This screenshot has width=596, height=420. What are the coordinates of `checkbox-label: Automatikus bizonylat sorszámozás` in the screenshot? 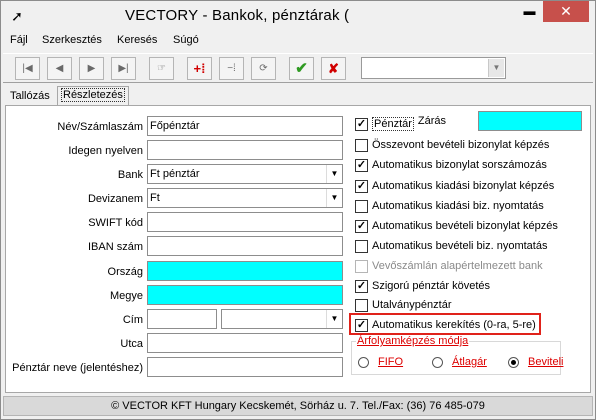 It's located at (459, 165).